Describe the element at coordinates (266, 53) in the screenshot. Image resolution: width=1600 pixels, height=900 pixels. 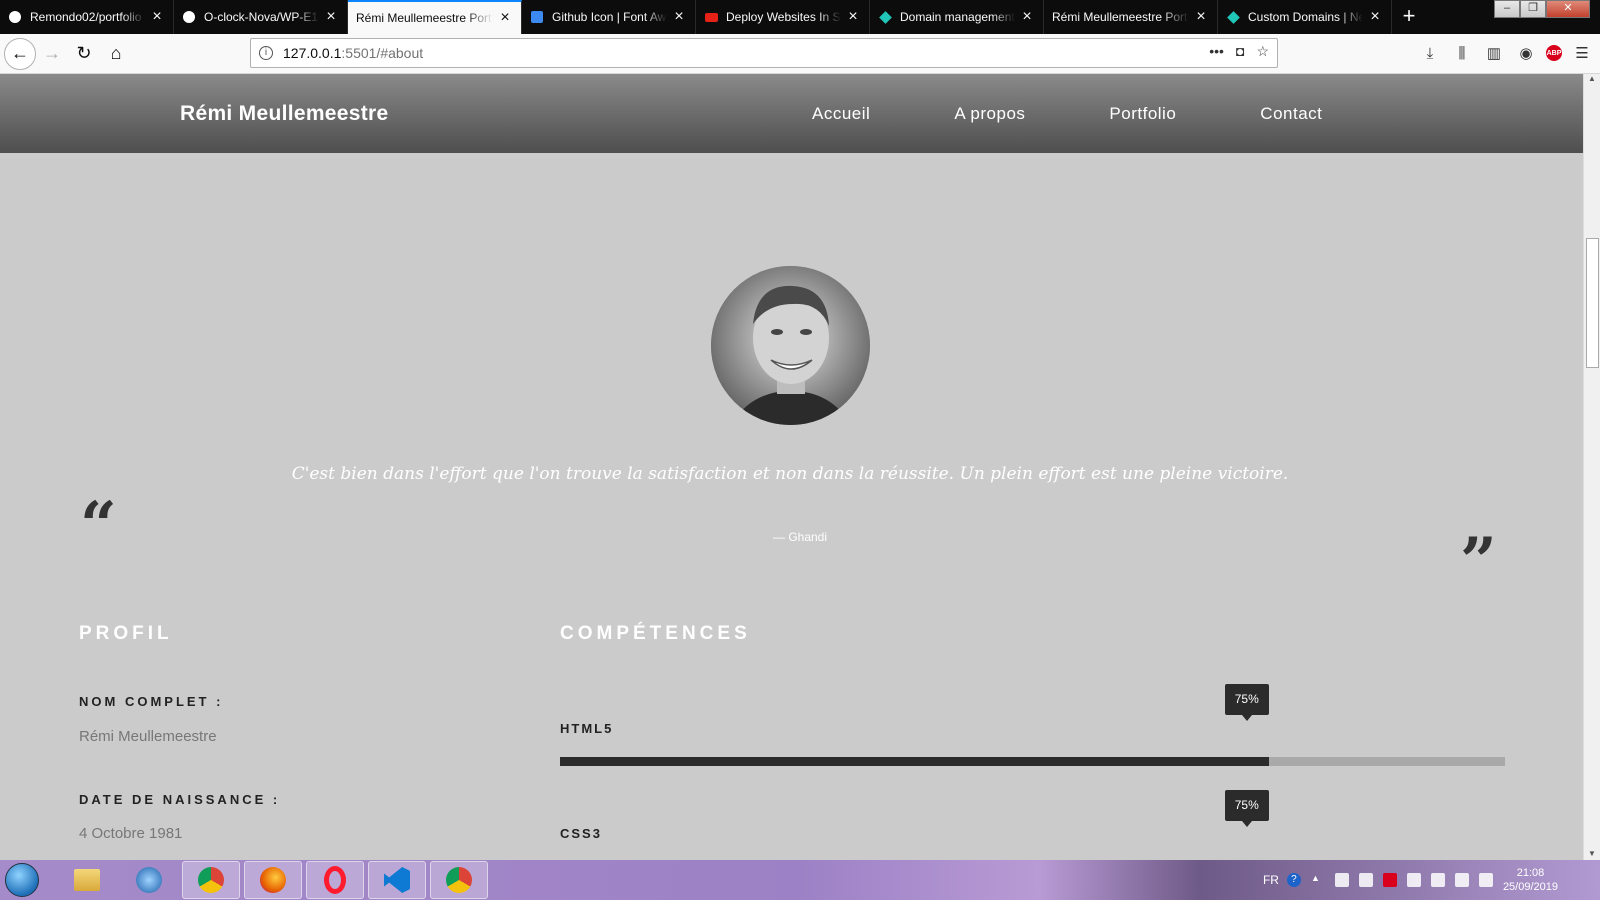
I see `info-icon: i` at that location.